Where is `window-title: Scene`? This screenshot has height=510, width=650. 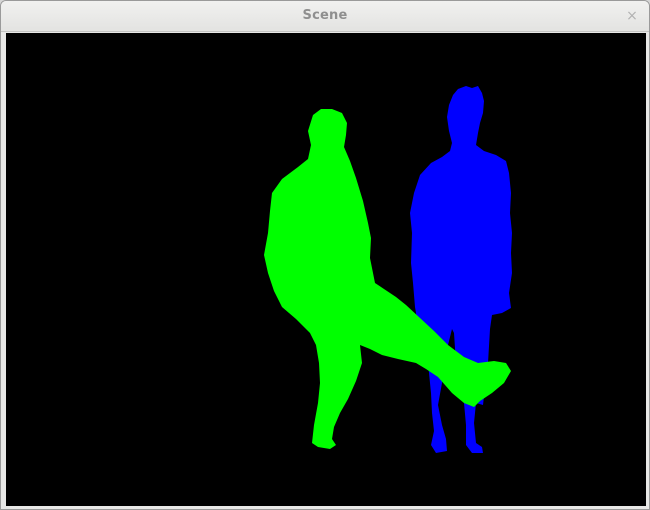
window-title: Scene is located at coordinates (325, 15).